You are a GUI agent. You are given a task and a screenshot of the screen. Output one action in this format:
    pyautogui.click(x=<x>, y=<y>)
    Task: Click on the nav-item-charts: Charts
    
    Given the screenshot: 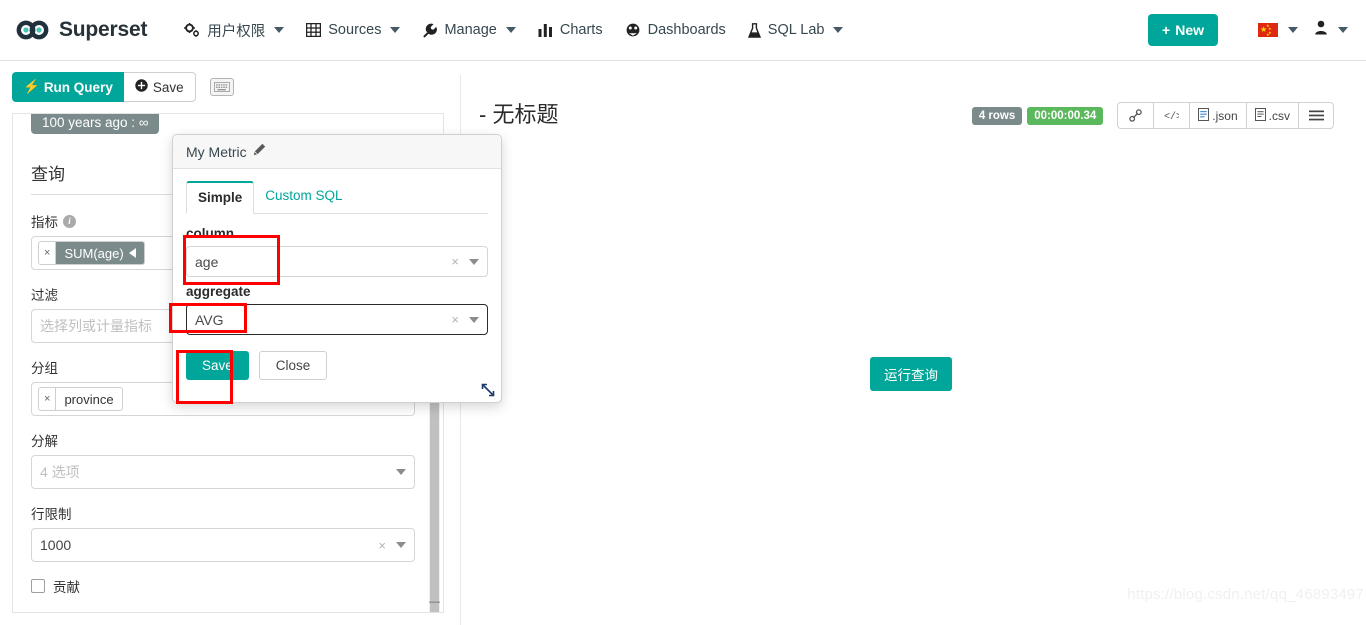 What is the action you would take?
    pyautogui.click(x=570, y=30)
    